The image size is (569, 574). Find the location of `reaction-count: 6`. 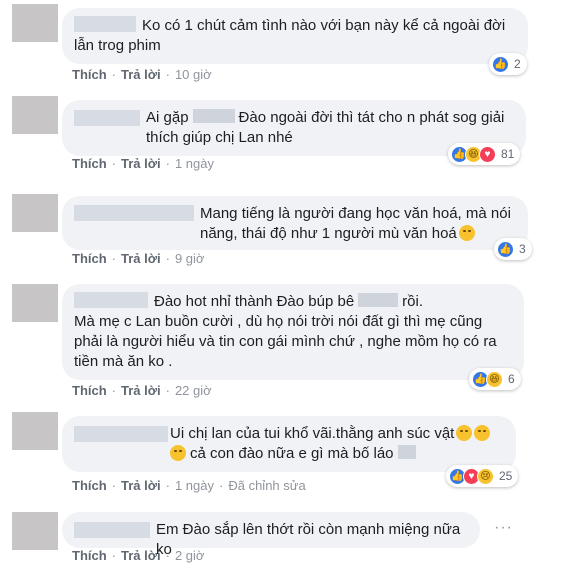

reaction-count: 6 is located at coordinates (511, 379).